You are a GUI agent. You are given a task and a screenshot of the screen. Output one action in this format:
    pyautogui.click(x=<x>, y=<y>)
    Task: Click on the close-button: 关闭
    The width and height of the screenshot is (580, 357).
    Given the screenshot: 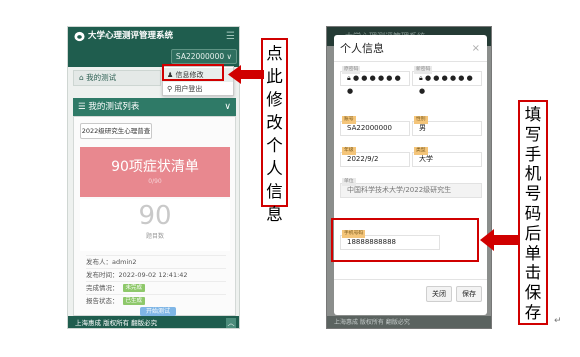 What is the action you would take?
    pyautogui.click(x=439, y=294)
    